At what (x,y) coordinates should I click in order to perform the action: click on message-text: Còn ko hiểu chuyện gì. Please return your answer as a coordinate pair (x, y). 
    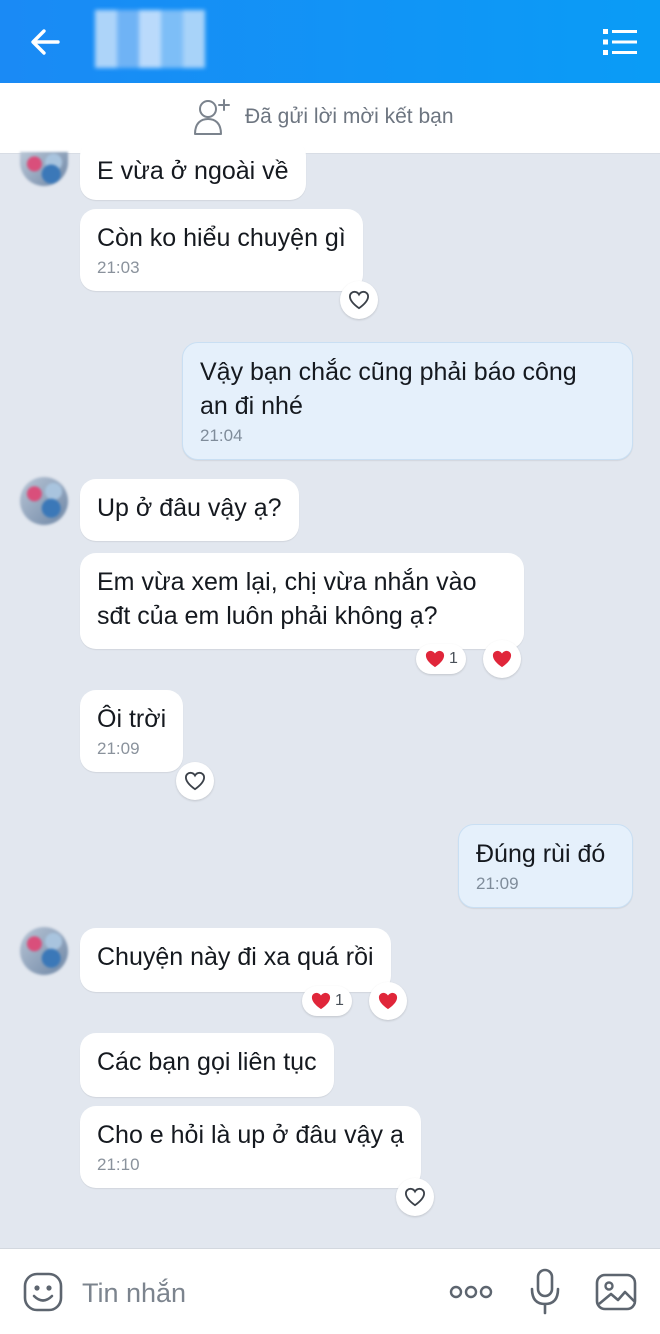
    Looking at the image, I should click on (221, 238).